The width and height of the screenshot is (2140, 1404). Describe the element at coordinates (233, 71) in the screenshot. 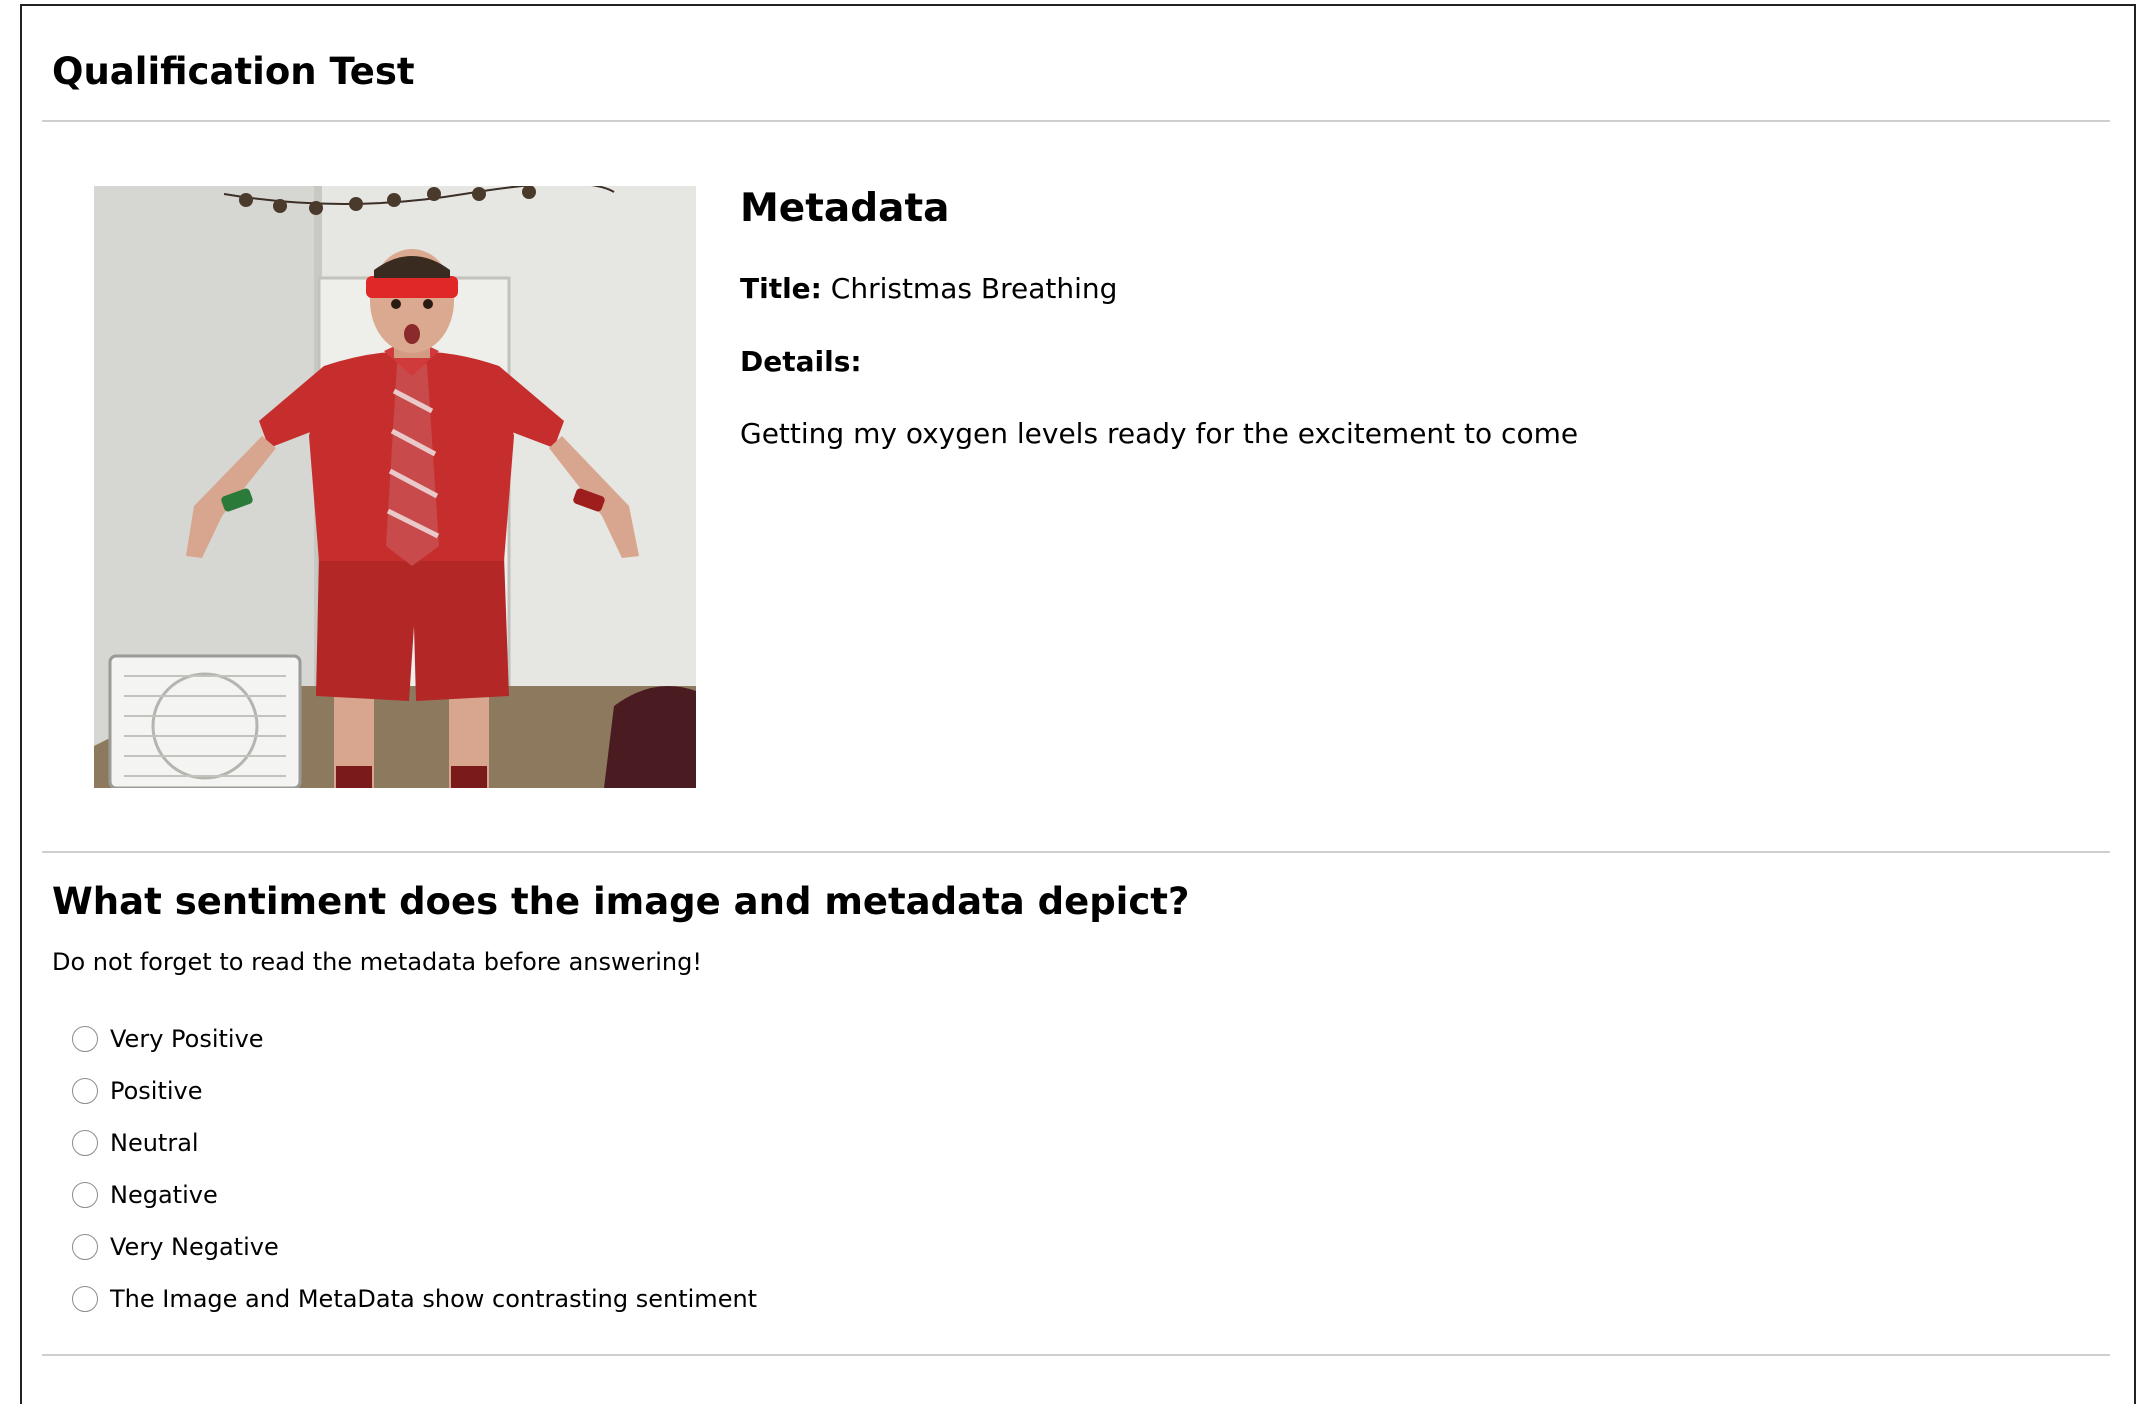

I see `page-title: Qualification Test` at that location.